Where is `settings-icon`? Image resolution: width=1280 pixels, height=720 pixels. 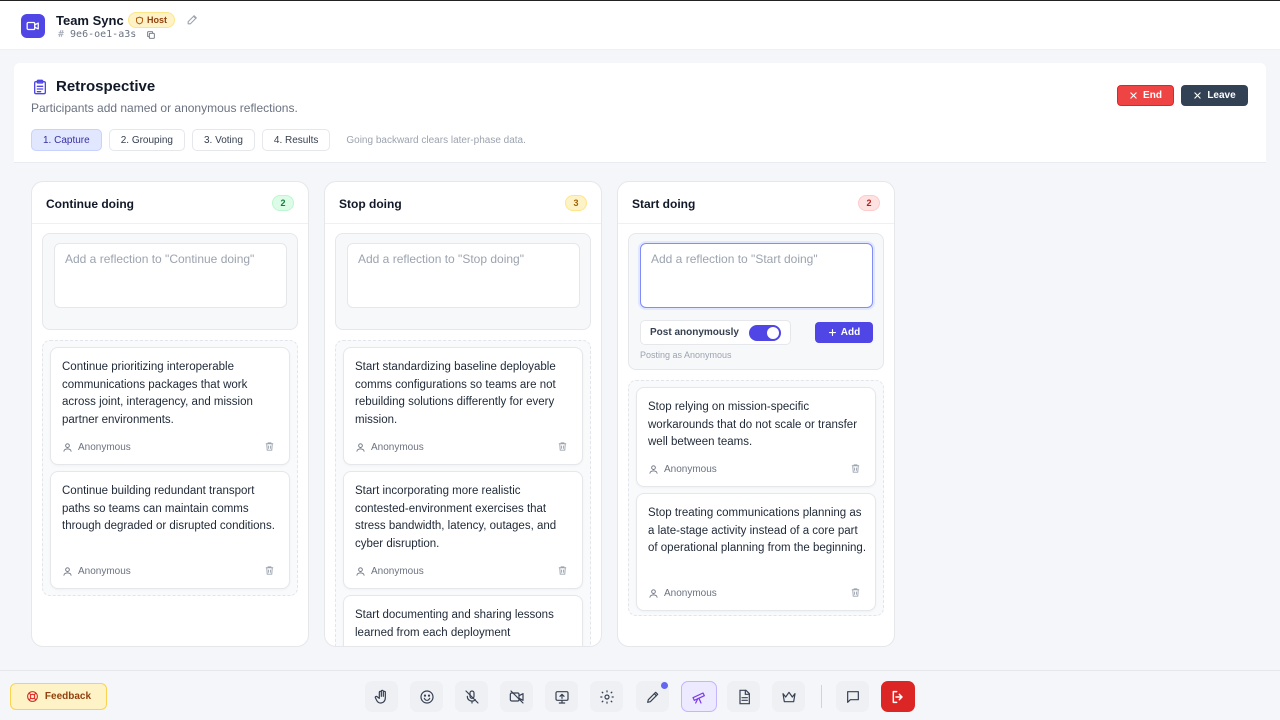 settings-icon is located at coordinates (606, 696).